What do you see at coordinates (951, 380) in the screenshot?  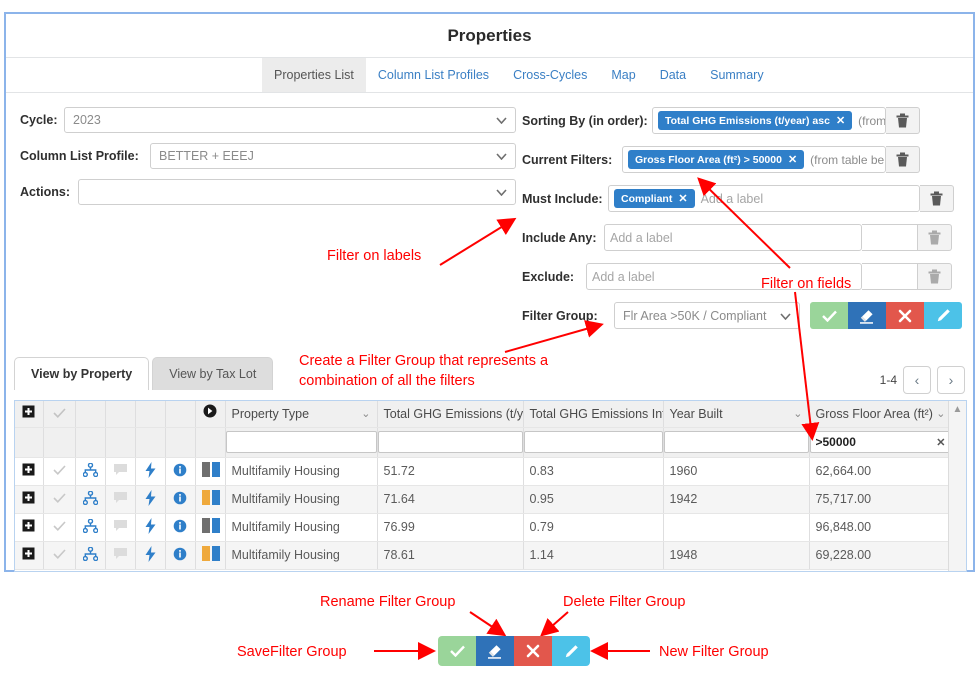 I see `pagination-next-button: ›` at bounding box center [951, 380].